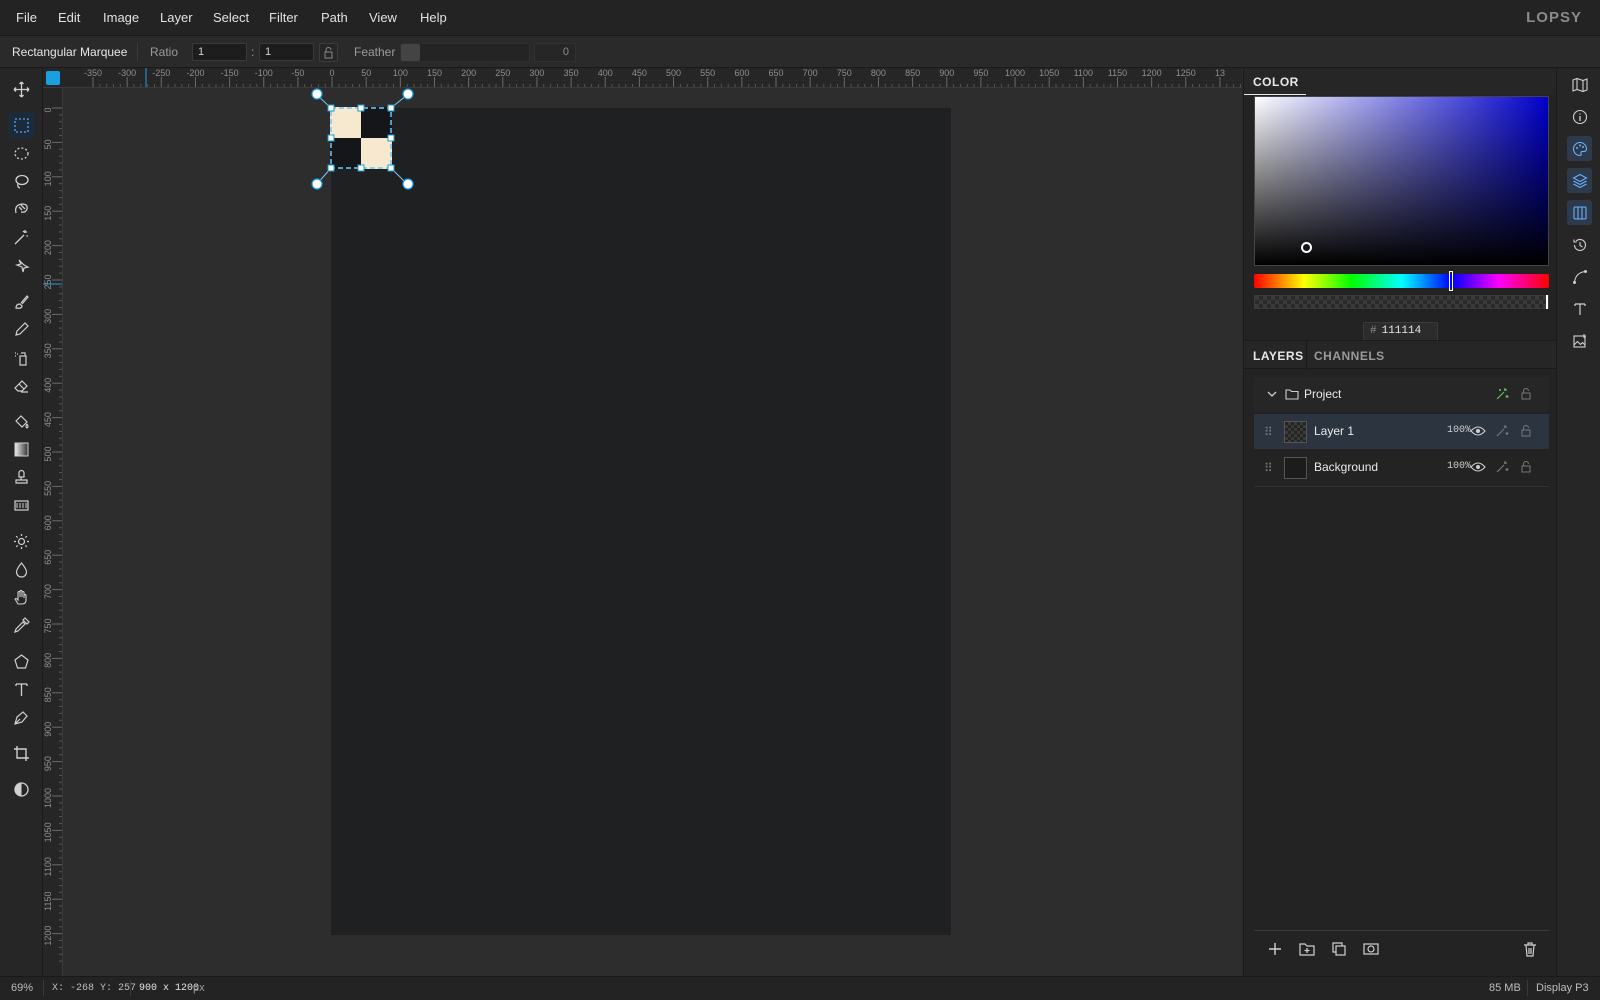 This screenshot has height=1000, width=1600. I want to click on color-profile: Display P3, so click(1562, 988).